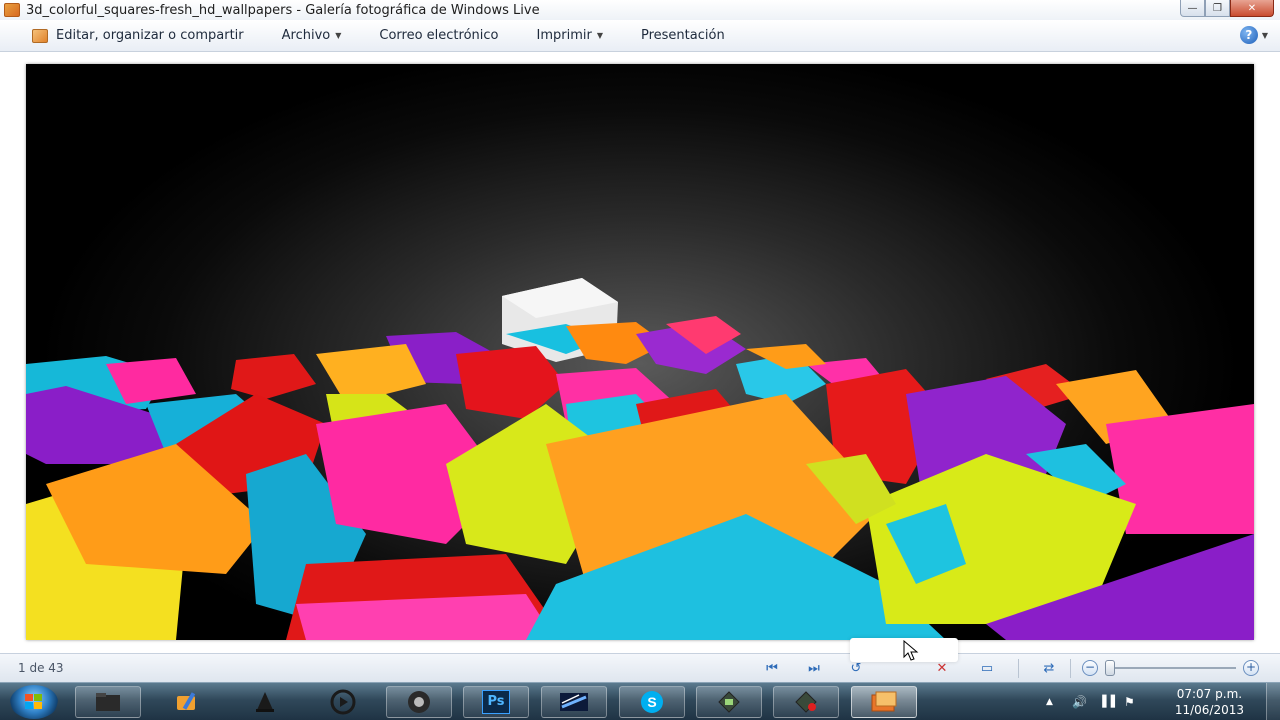  I want to click on next-icon: ⏭, so click(814, 668).